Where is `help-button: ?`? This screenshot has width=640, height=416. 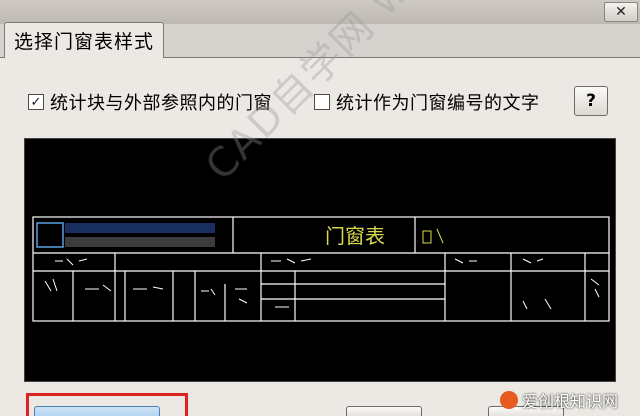 help-button: ? is located at coordinates (591, 101).